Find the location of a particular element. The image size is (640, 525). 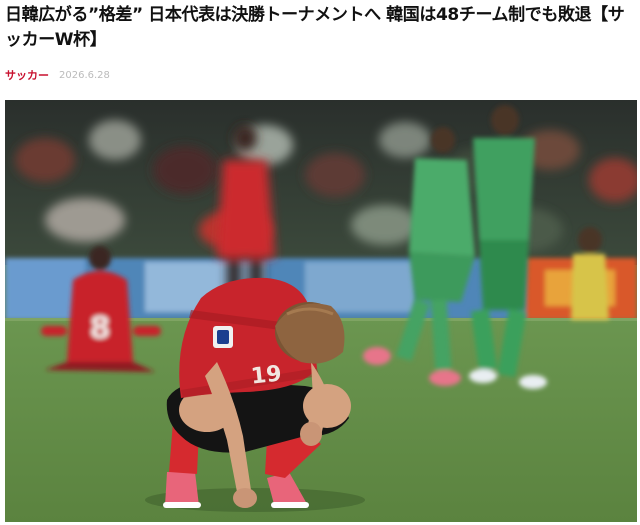

article-meta: サッカー 2026.6.28 is located at coordinates (57, 75).